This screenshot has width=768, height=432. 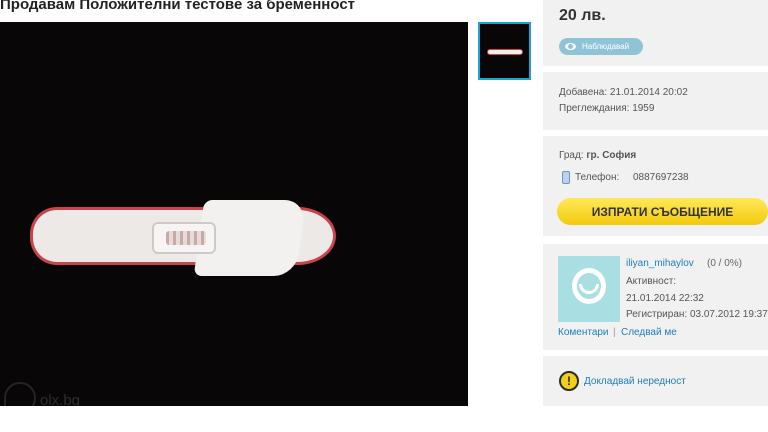 I want to click on watch-label: Наблюдавай, so click(x=606, y=46).